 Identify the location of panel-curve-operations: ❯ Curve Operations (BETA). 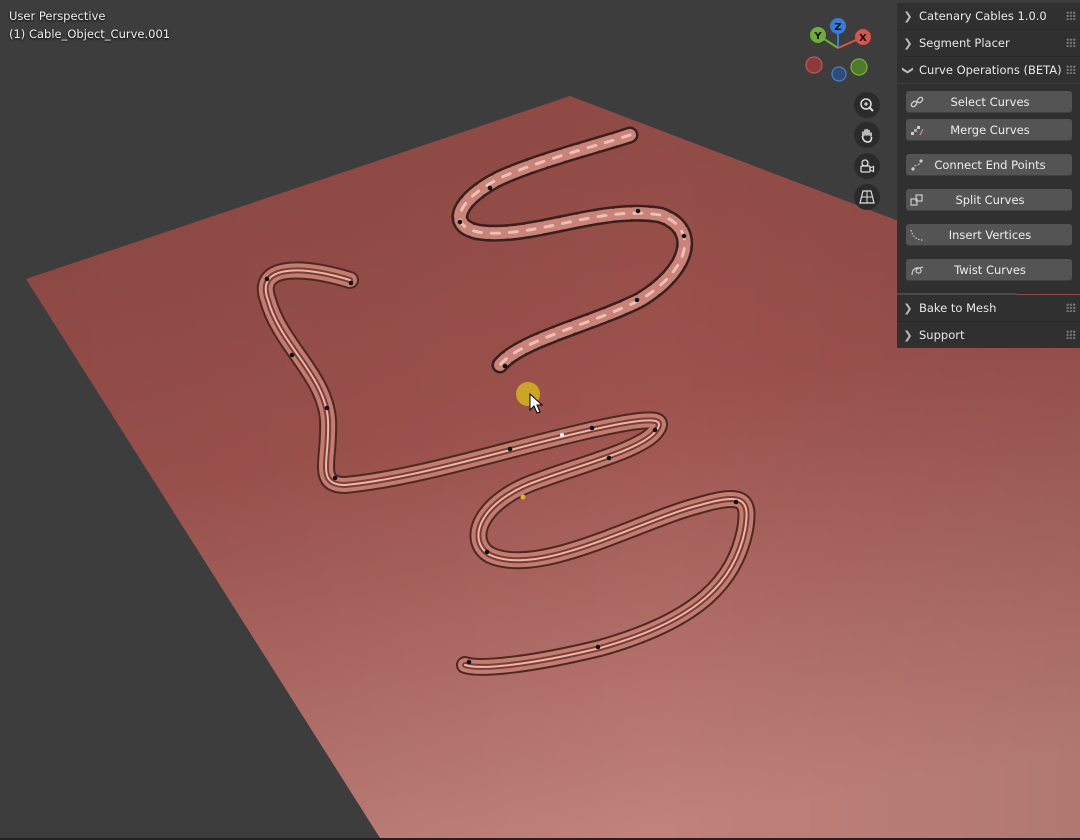
(988, 70).